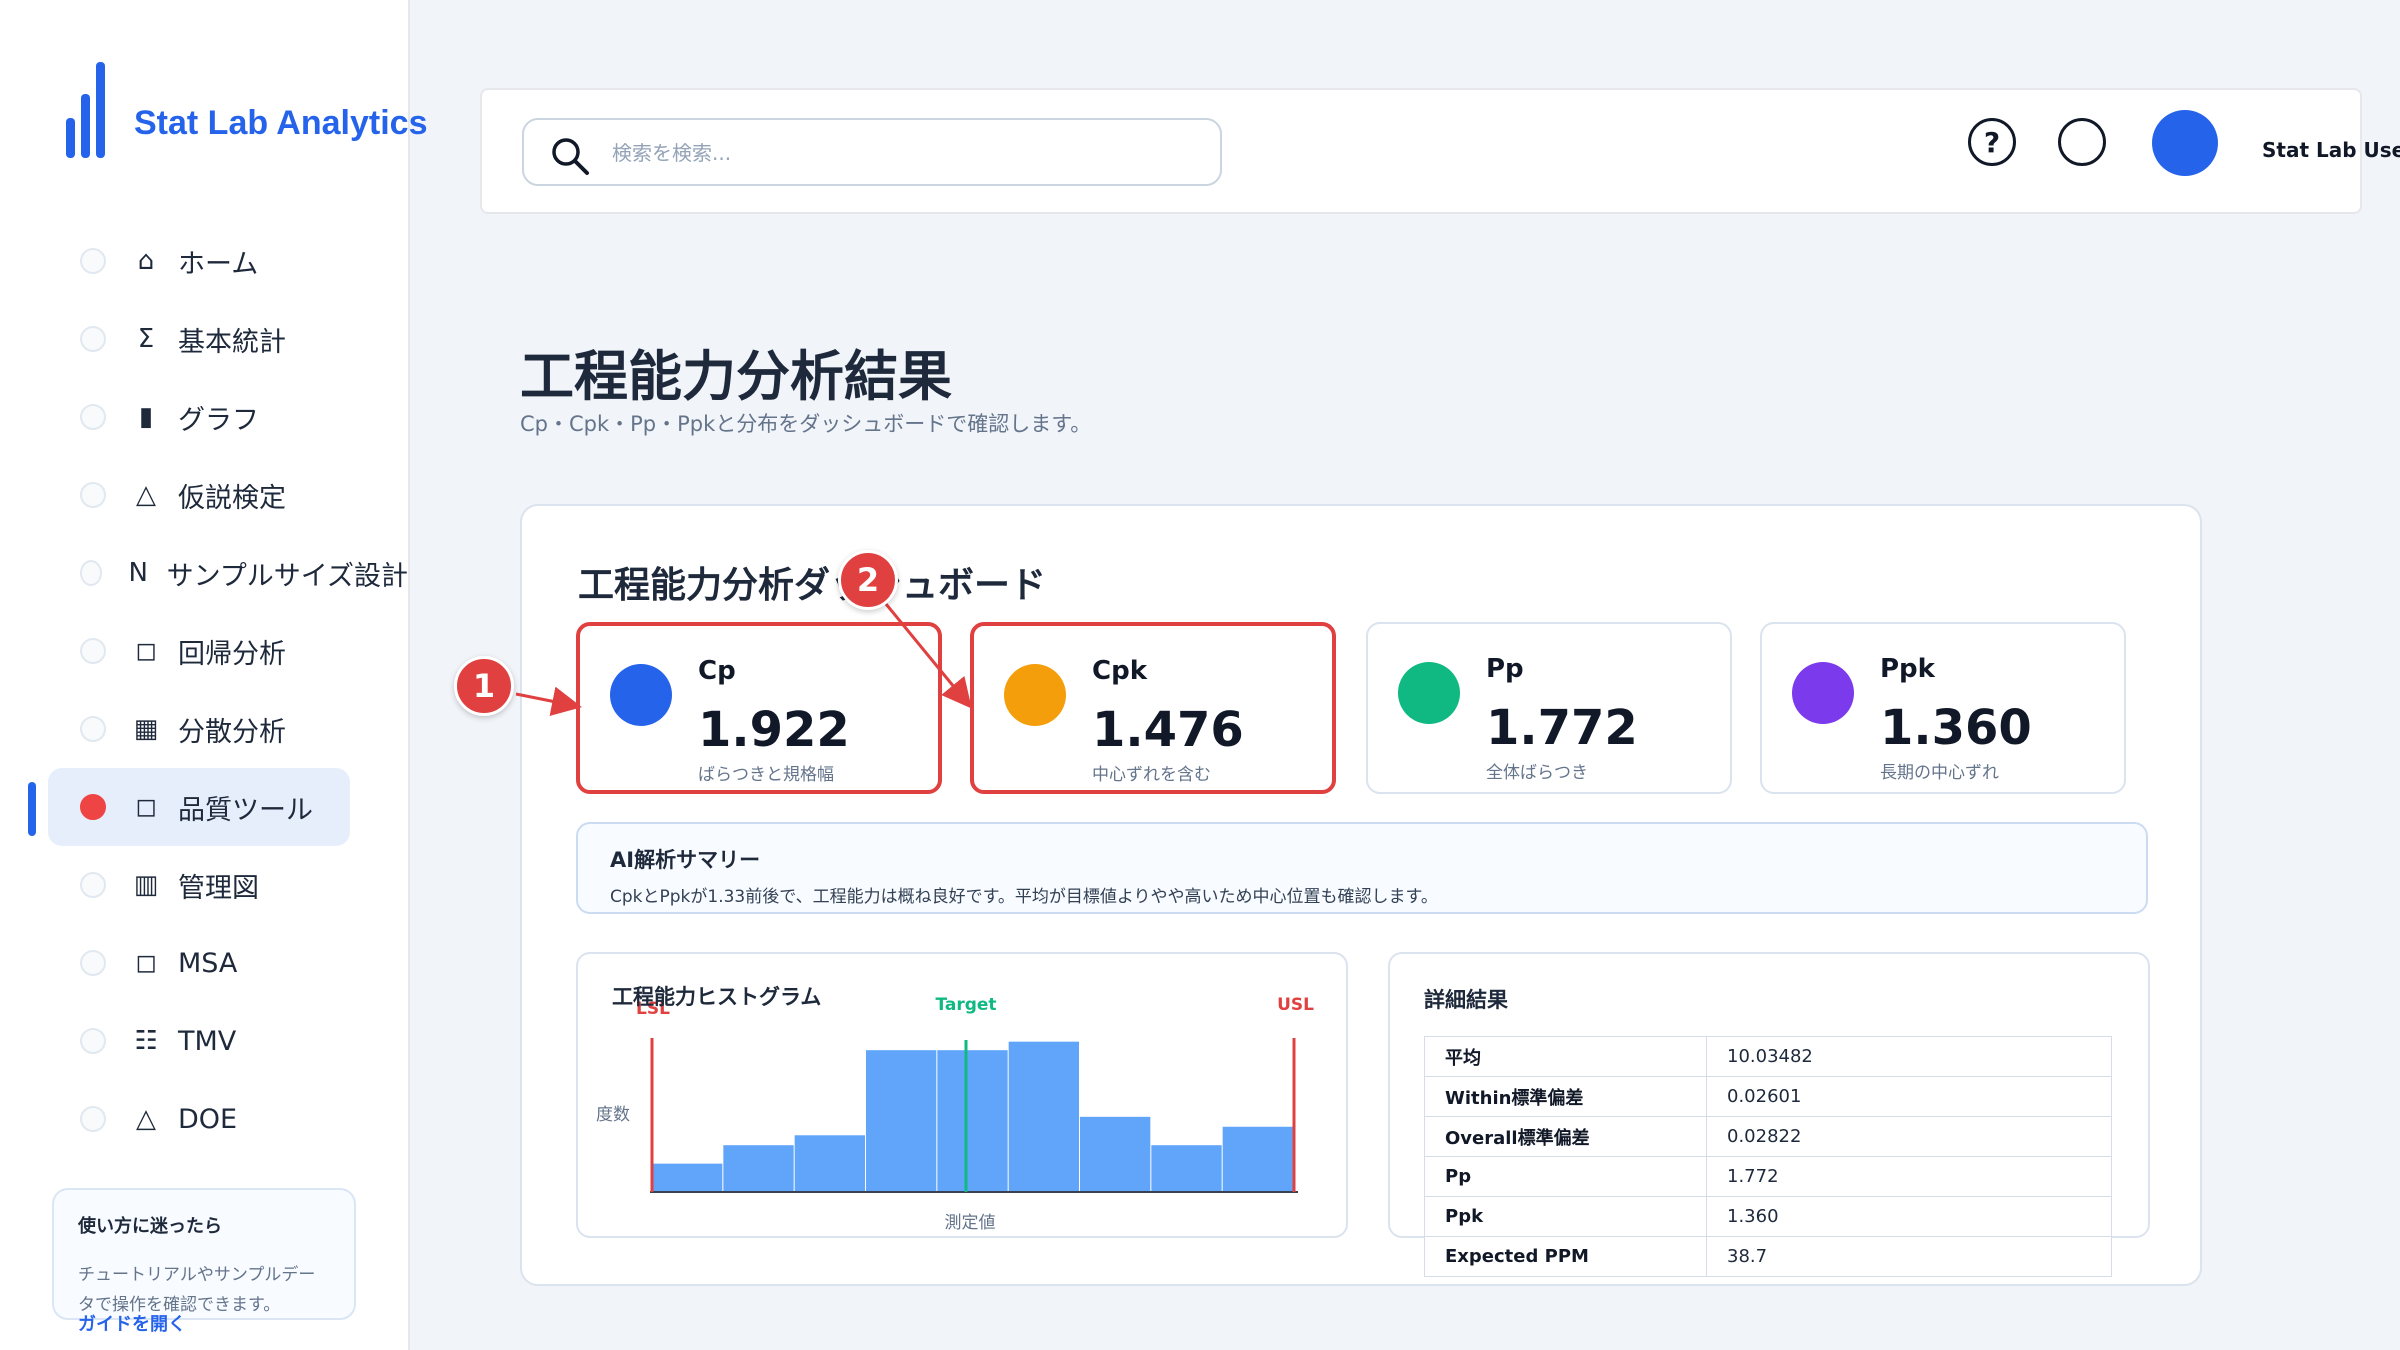 The height and width of the screenshot is (1350, 2400). I want to click on table-cell-key: Ppk, so click(1565, 1216).